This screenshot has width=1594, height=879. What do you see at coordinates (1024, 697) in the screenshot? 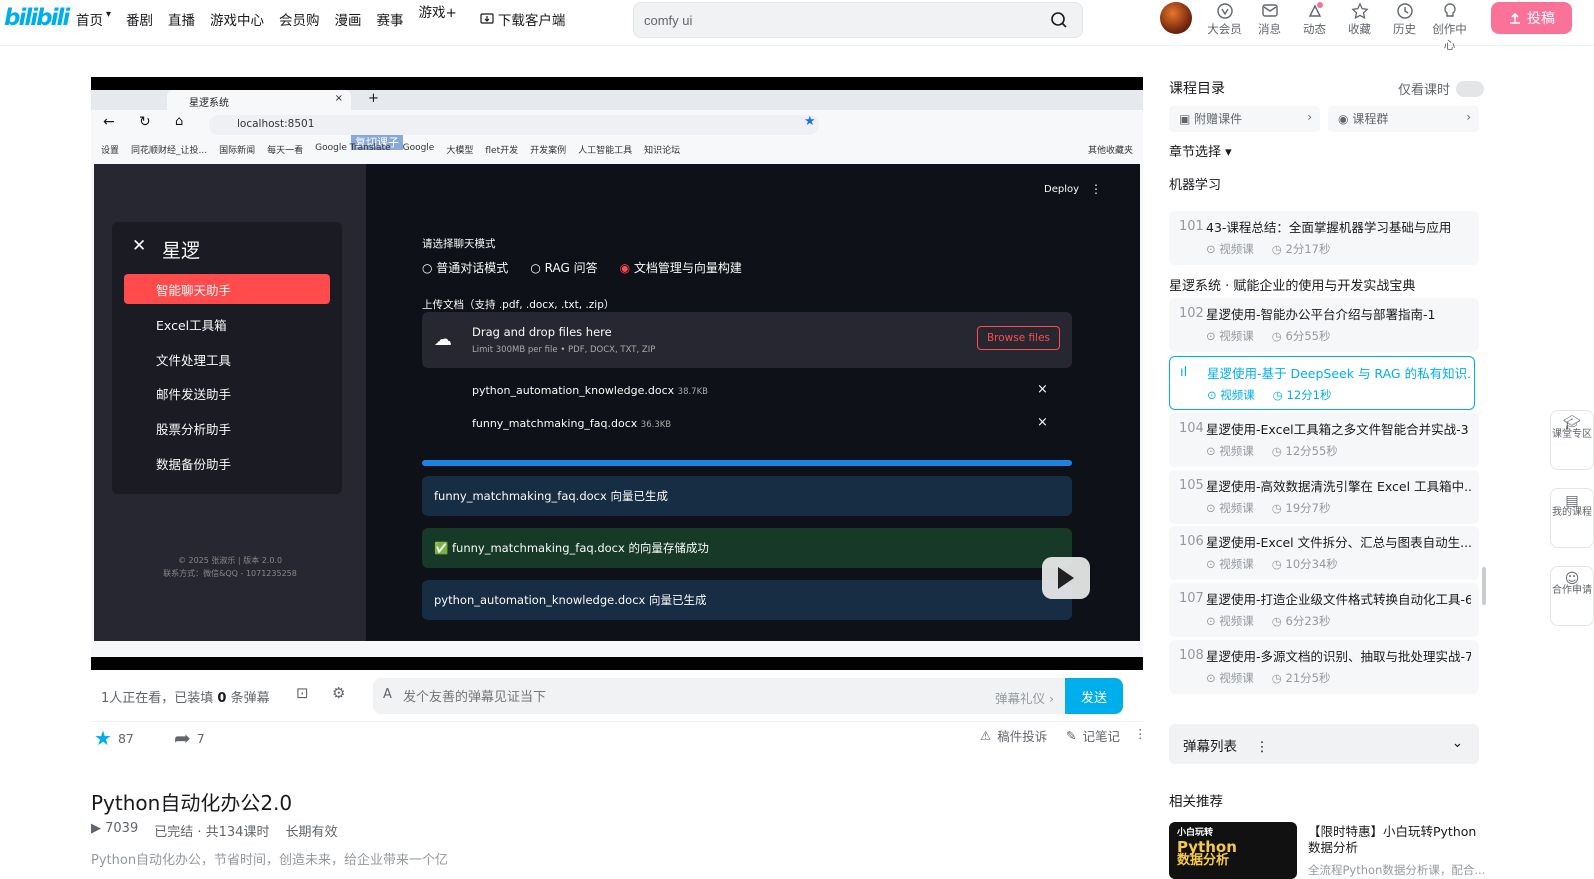
I see `etiquette-link: 弹幕礼仪 ›` at bounding box center [1024, 697].